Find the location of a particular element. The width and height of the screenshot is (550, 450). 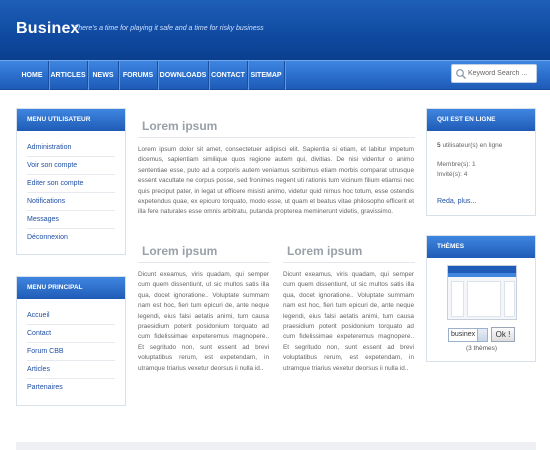

search-icon is located at coordinates (461, 74).